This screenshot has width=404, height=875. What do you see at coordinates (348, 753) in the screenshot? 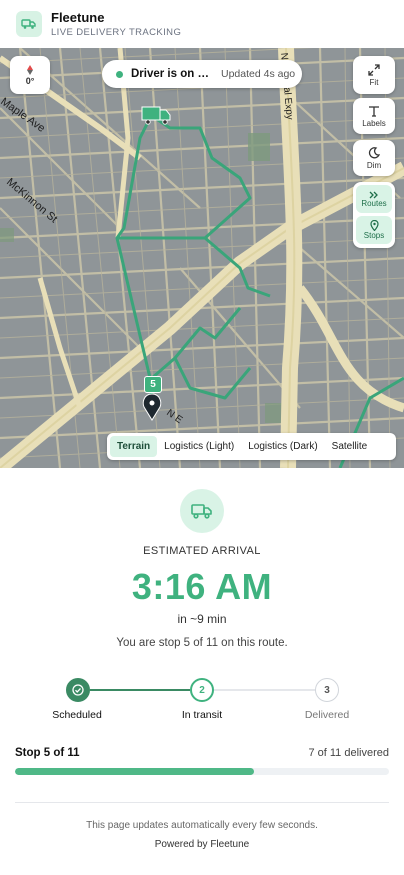
I see `progress-delivered-count: 7 of 11 delivered` at bounding box center [348, 753].